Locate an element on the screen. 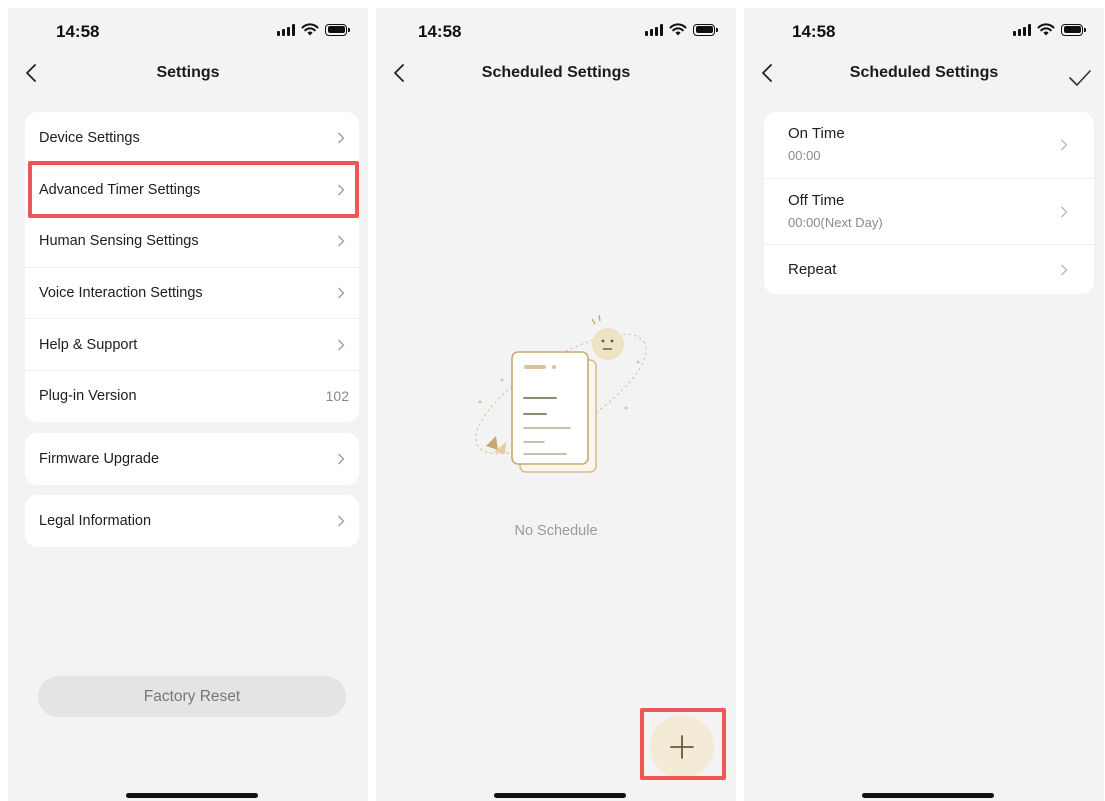 The width and height of the screenshot is (1105, 801). plugin-version-value: 102 is located at coordinates (337, 396).